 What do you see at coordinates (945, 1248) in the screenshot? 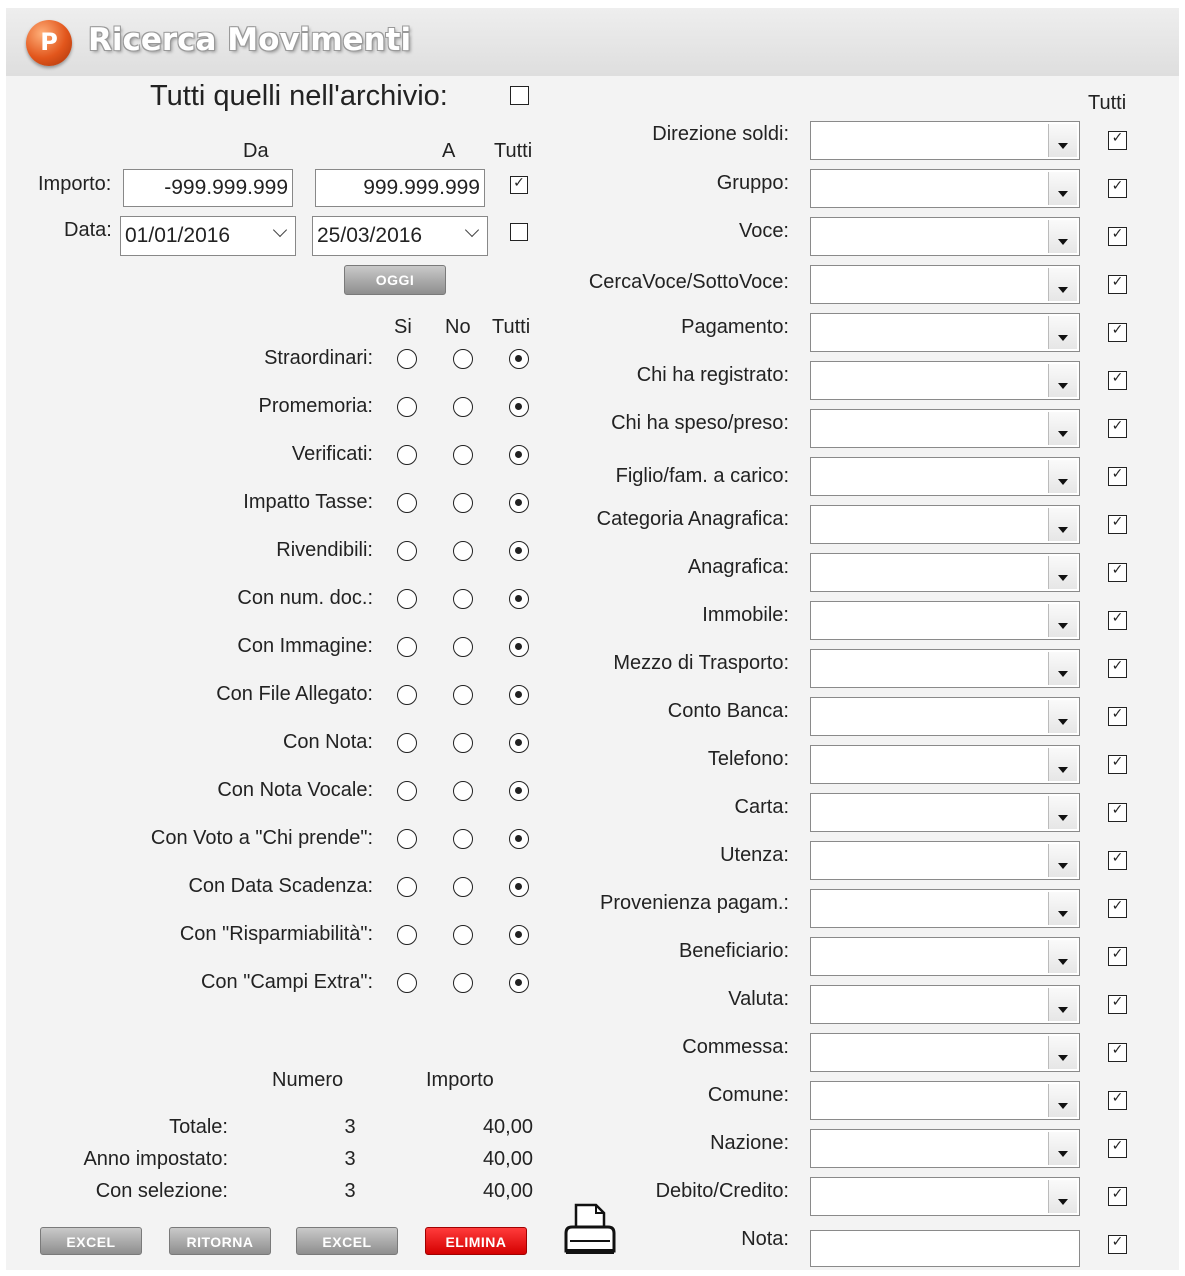
I see `nota-input` at bounding box center [945, 1248].